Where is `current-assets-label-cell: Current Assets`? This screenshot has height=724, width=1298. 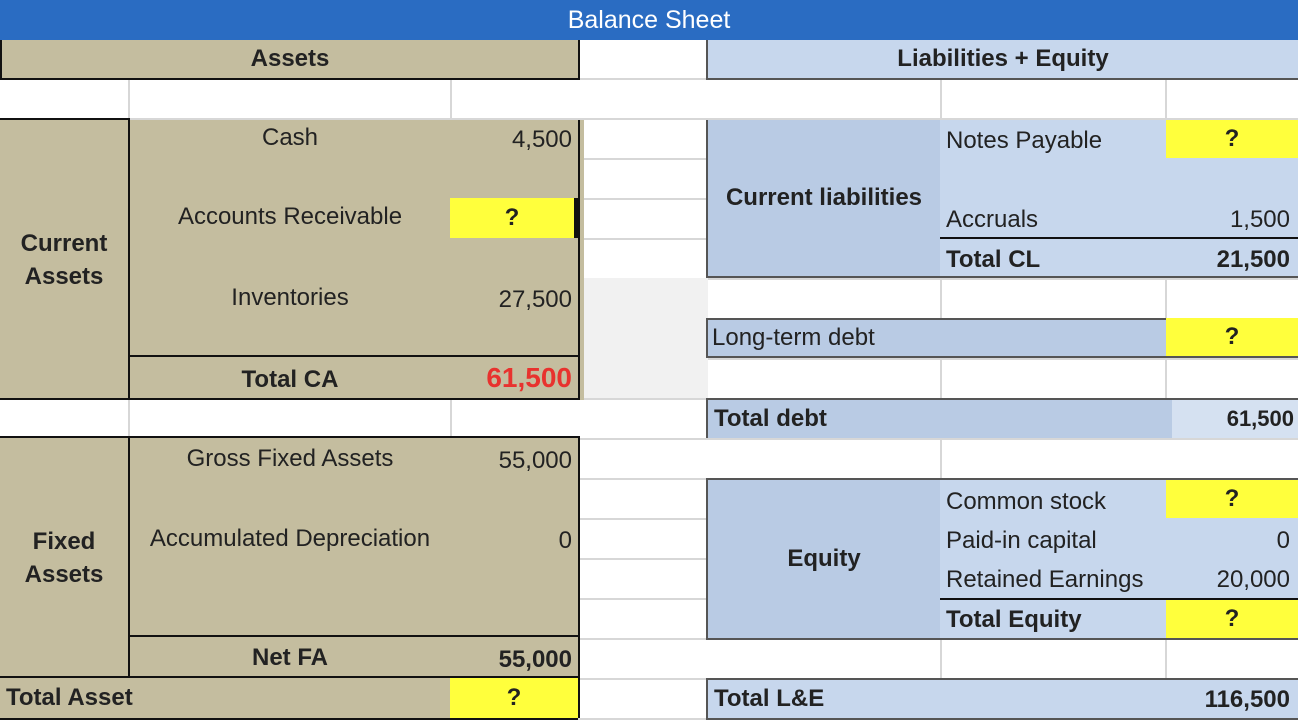
current-assets-label-cell: Current Assets is located at coordinates (64, 260).